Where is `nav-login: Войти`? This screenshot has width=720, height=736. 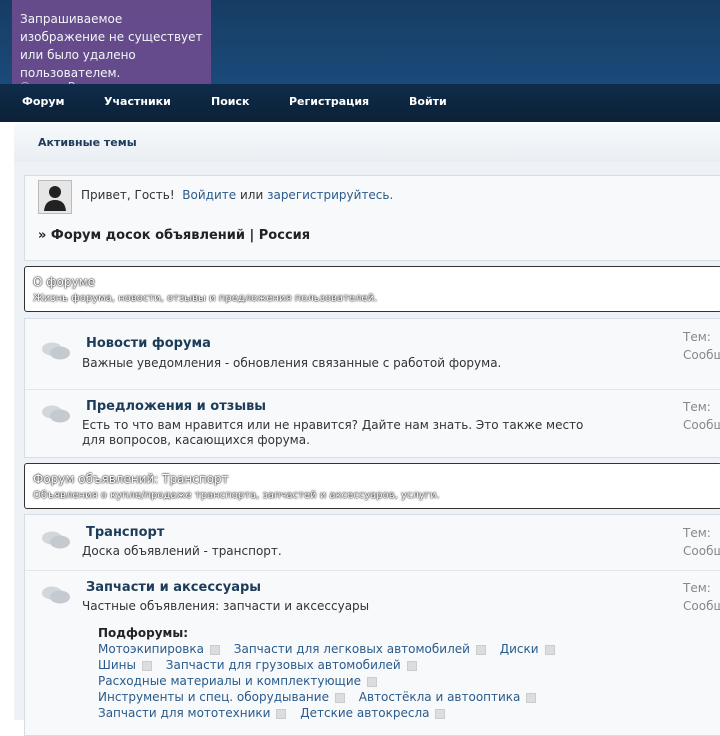 nav-login: Войти is located at coordinates (428, 101).